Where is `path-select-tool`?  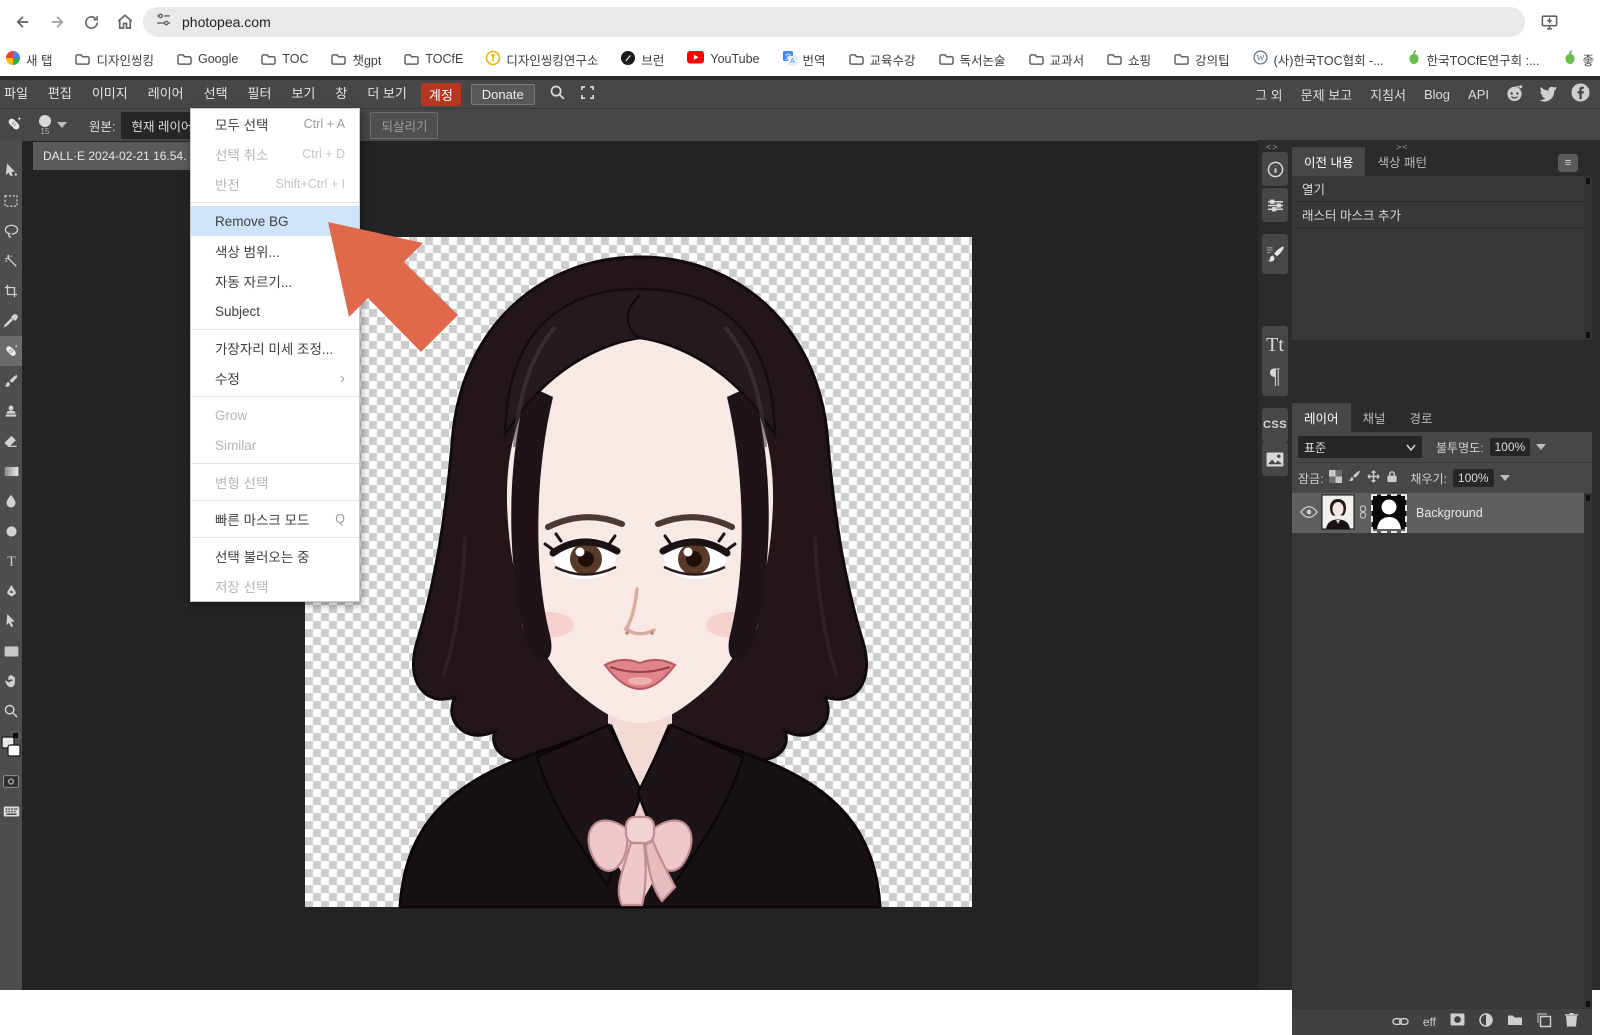 path-select-tool is located at coordinates (11, 621).